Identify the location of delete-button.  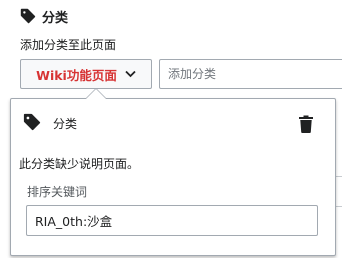
(306, 124).